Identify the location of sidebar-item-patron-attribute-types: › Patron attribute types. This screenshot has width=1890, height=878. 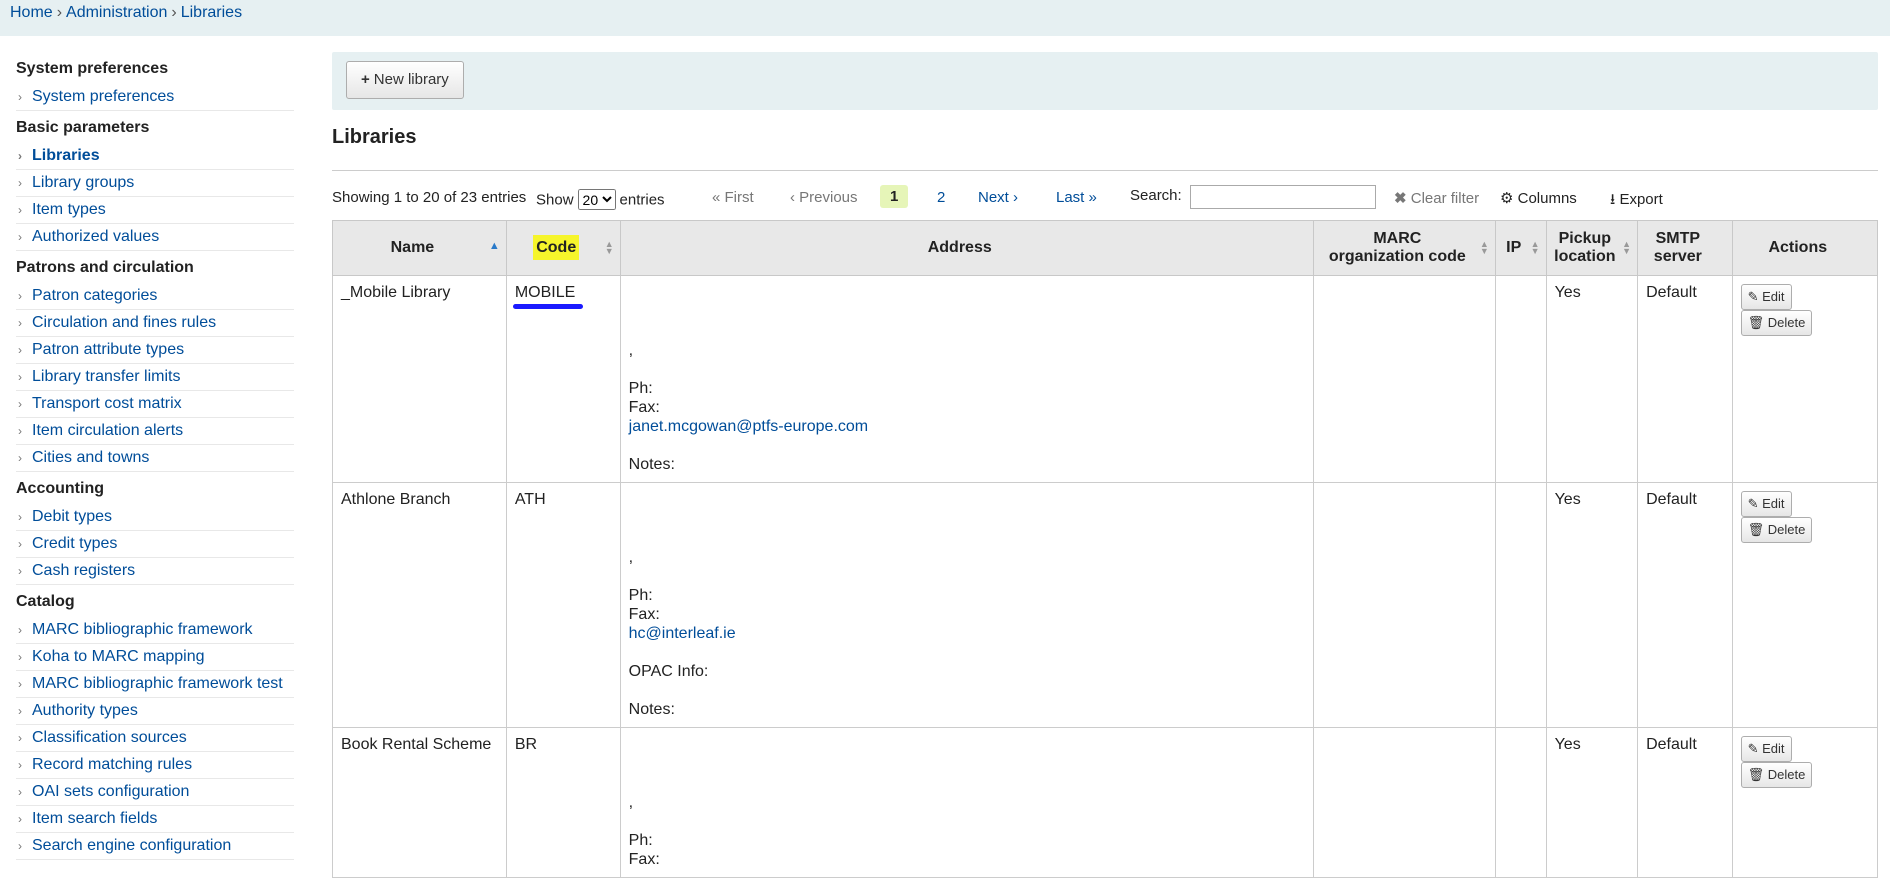
(155, 350).